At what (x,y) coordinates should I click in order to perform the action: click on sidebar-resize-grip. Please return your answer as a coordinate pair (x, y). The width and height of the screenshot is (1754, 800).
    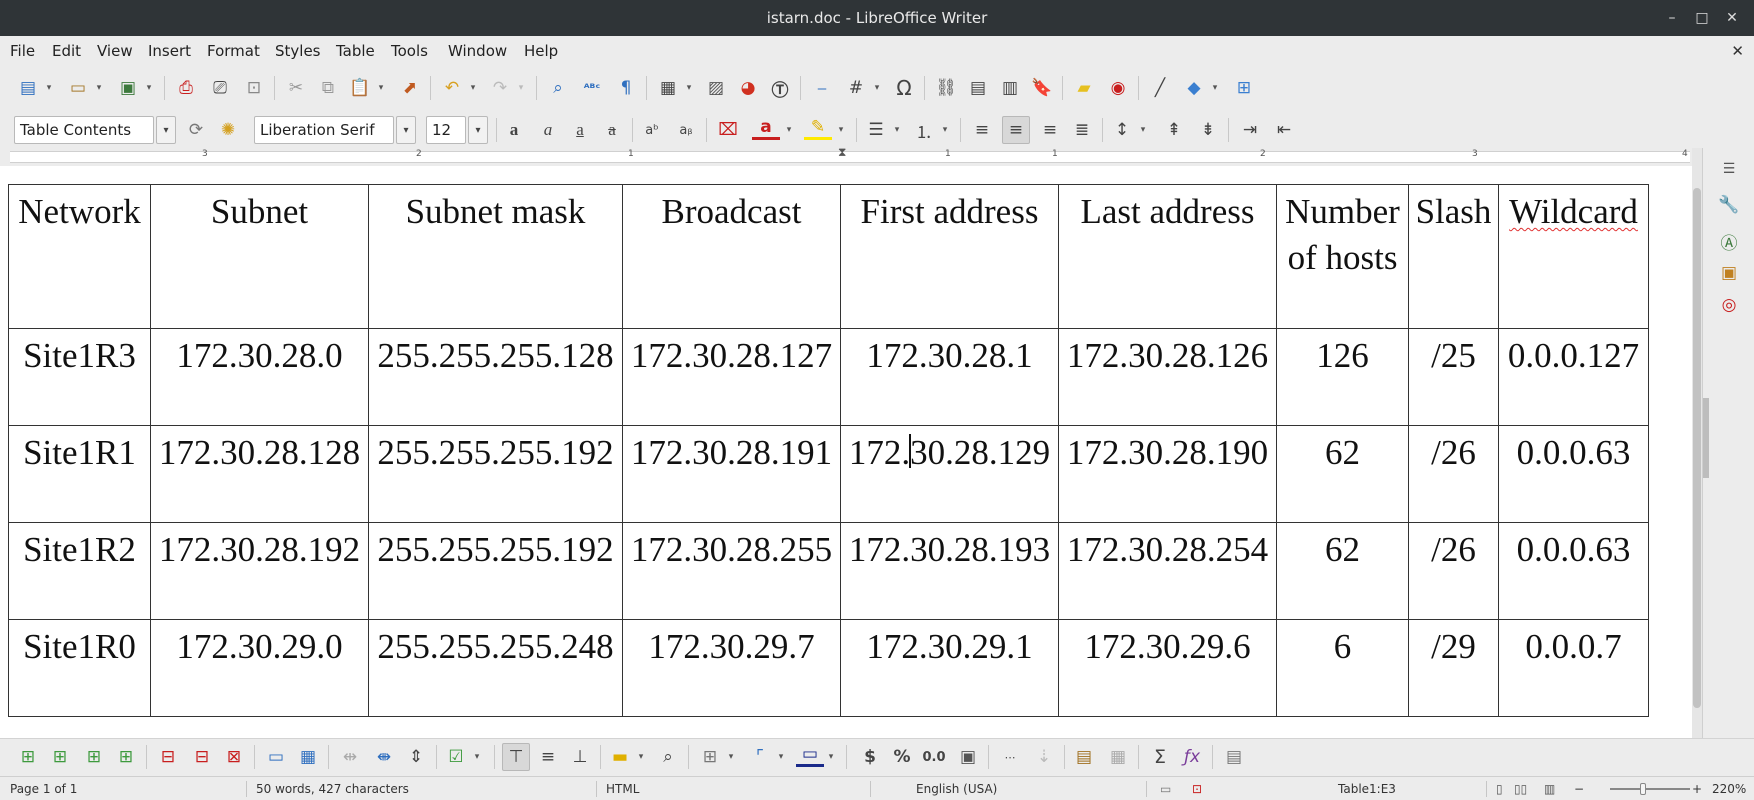
    Looking at the image, I should click on (1706, 438).